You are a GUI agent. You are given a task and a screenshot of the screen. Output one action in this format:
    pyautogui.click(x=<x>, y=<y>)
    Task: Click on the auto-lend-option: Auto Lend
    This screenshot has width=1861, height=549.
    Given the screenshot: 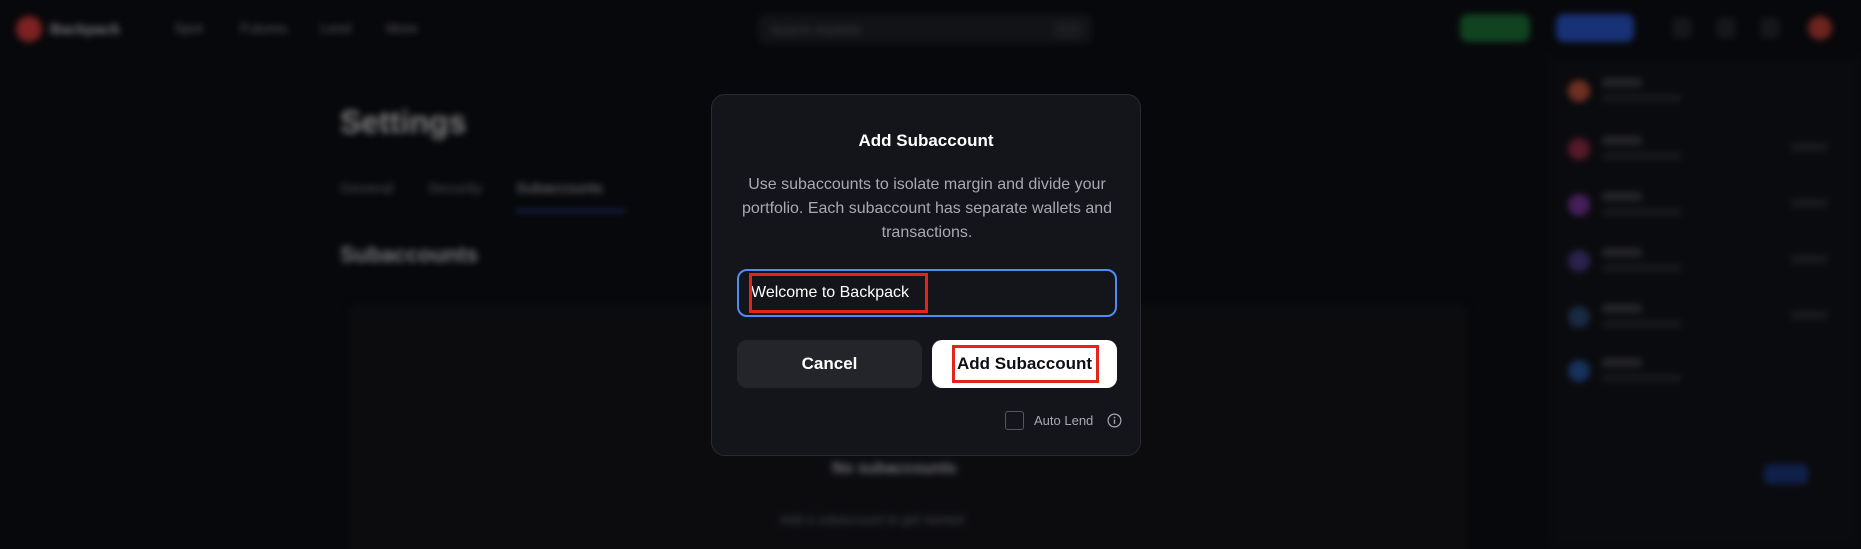 What is the action you would take?
    pyautogui.click(x=1063, y=420)
    